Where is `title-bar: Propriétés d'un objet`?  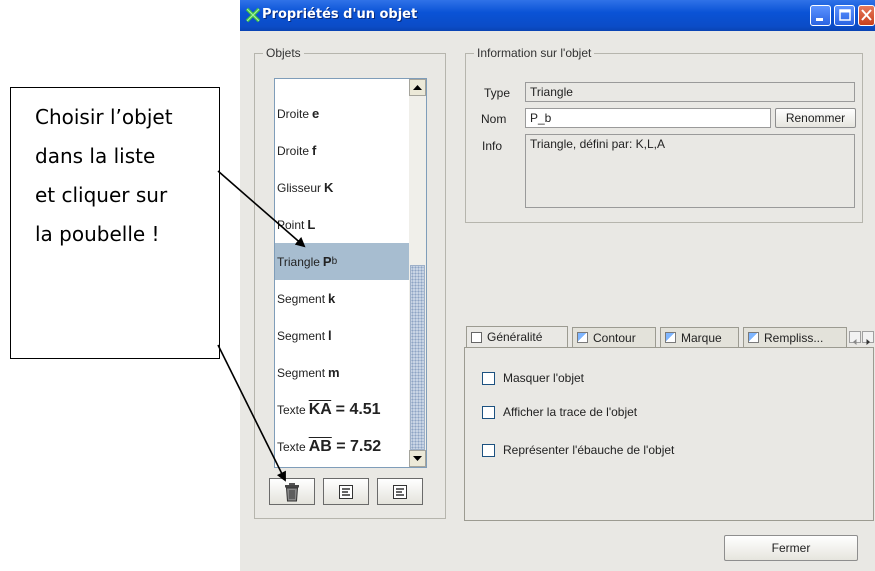 title-bar: Propriétés d'un objet is located at coordinates (557, 15).